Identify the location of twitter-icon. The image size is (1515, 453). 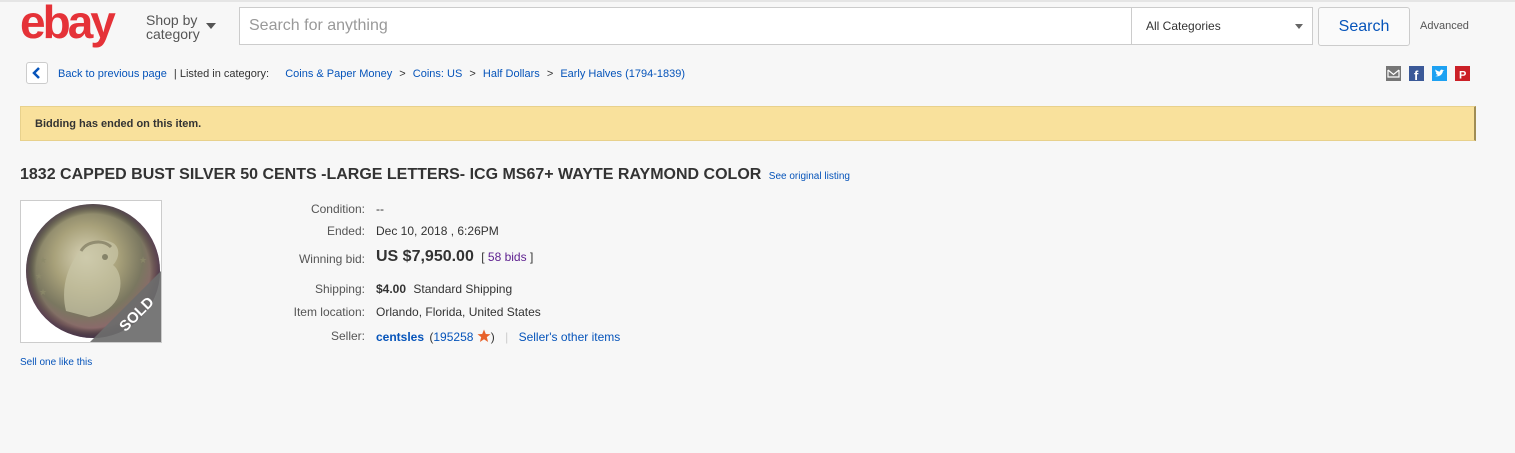
(1439, 73).